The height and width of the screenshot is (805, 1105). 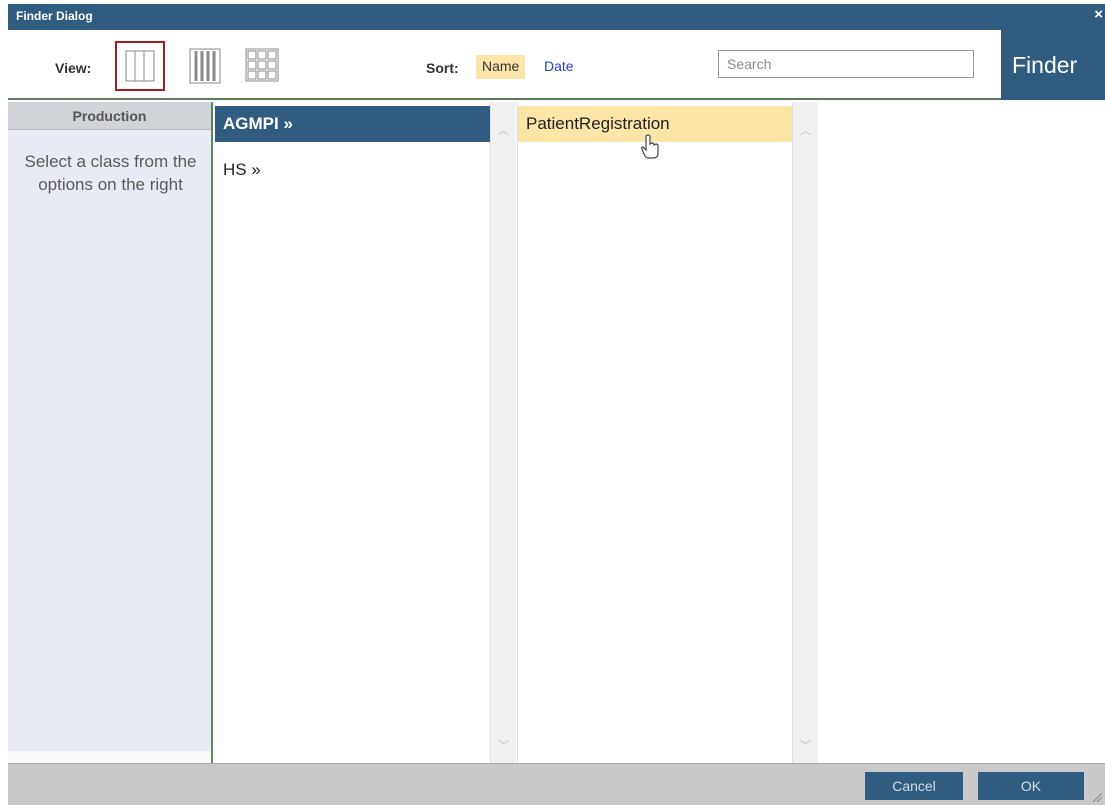 I want to click on package-column-scrollbar: ︿ ﹀, so click(x=503, y=432).